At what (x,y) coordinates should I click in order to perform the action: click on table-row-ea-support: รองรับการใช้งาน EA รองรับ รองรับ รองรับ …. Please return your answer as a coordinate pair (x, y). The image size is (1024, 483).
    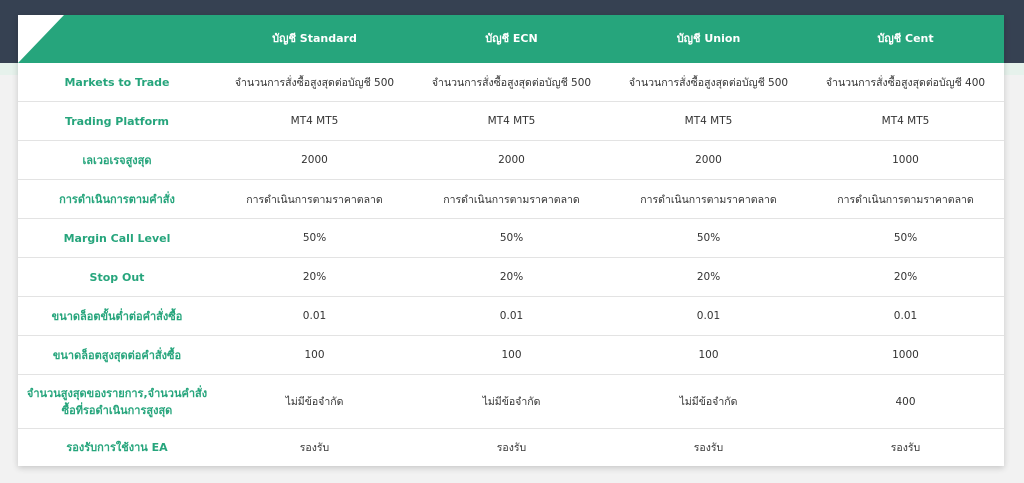
    Looking at the image, I should click on (511, 447).